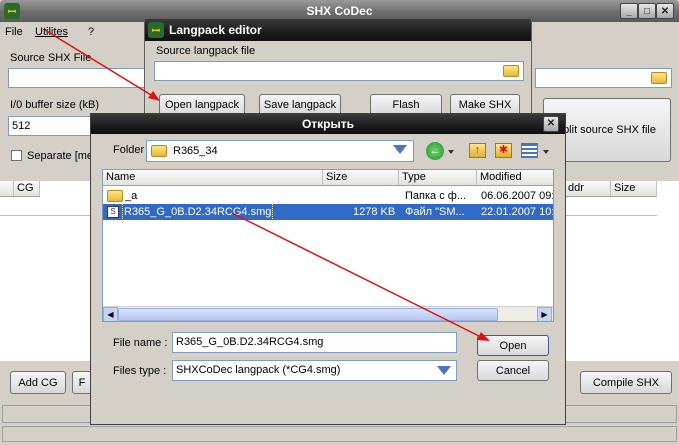 This screenshot has width=679, height=445. I want to click on arrow-head-open-langpack, so click(154, 96).